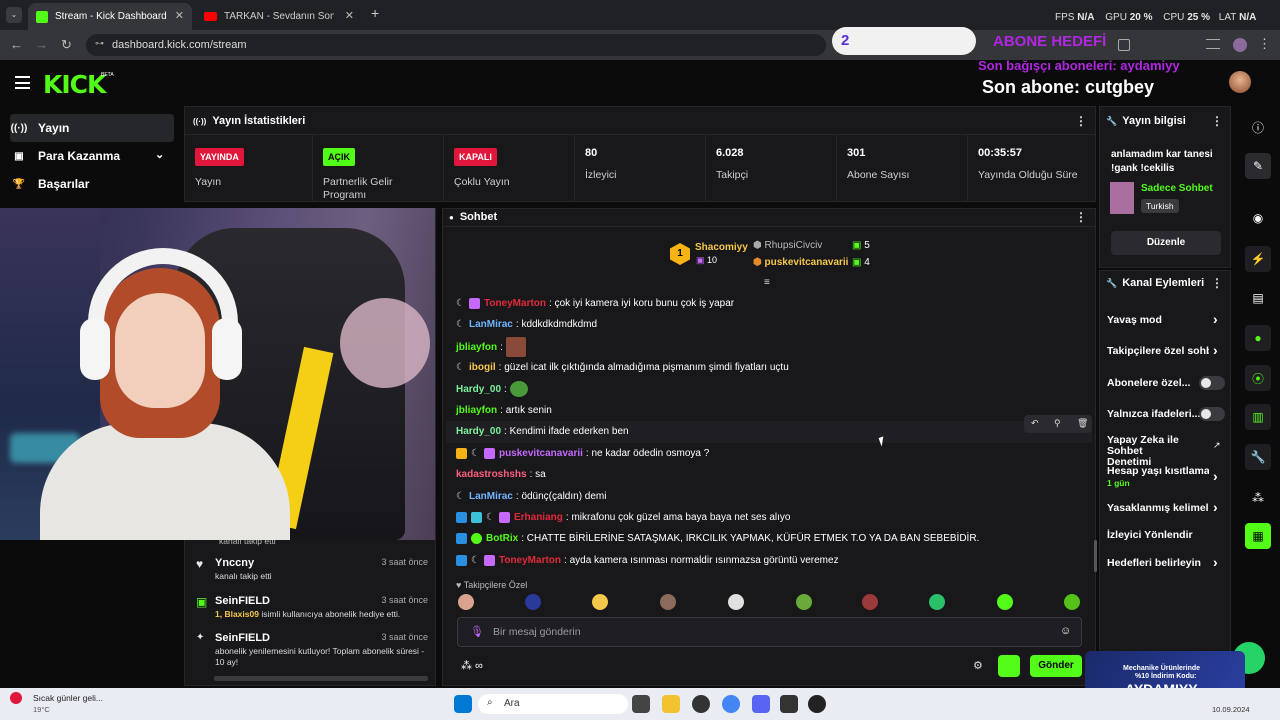  Describe the element at coordinates (553, 704) in the screenshot. I see `taskbar-search: ⌕ Ara` at that location.